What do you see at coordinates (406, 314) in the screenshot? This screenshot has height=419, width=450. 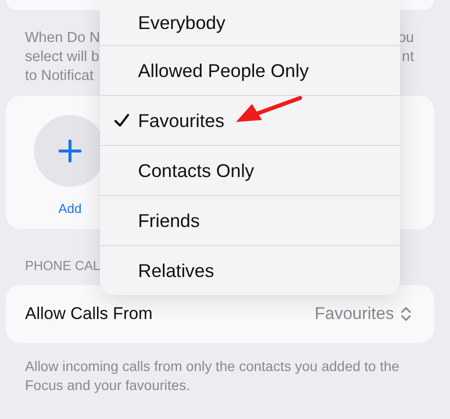 I see `chevron-updown-icon` at bounding box center [406, 314].